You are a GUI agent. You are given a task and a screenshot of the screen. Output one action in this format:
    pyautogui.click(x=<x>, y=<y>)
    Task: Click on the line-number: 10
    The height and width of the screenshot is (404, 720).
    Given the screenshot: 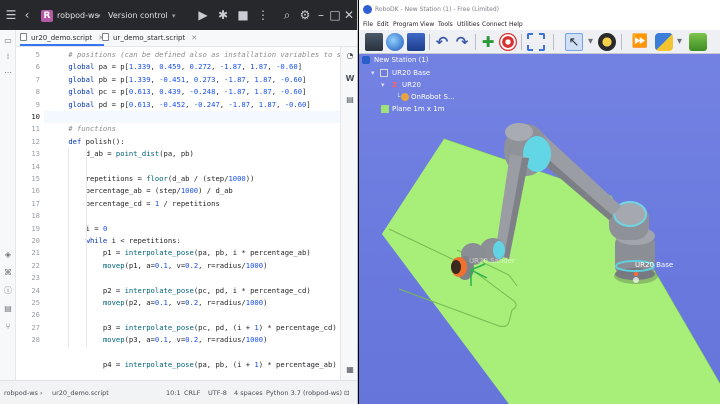 What is the action you would take?
    pyautogui.click(x=35, y=116)
    